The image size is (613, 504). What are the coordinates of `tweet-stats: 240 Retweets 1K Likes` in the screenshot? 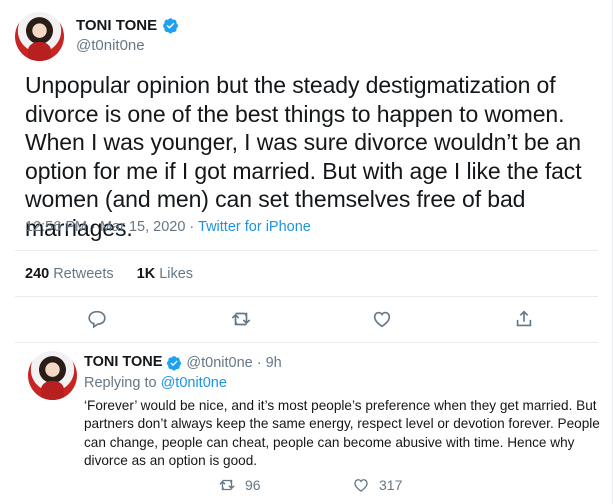 It's located at (109, 274).